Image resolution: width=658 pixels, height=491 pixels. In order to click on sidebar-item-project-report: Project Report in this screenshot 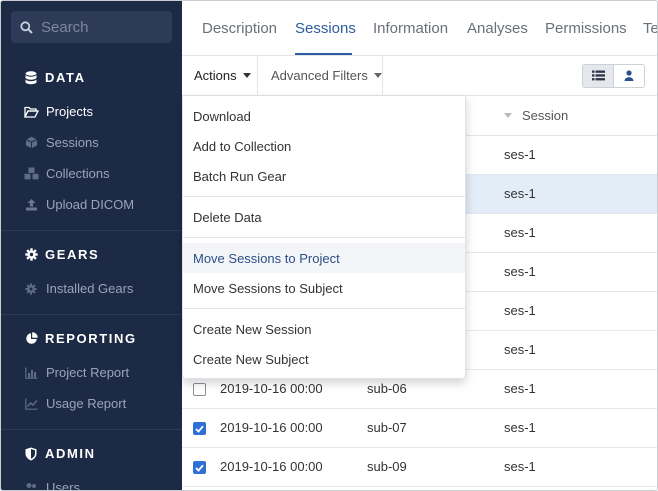, I will do `click(76, 372)`.